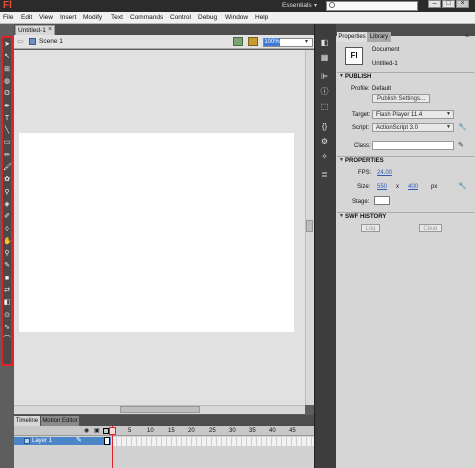 This screenshot has width=475, height=468. I want to click on layer-name: Layer 1, so click(42, 441).